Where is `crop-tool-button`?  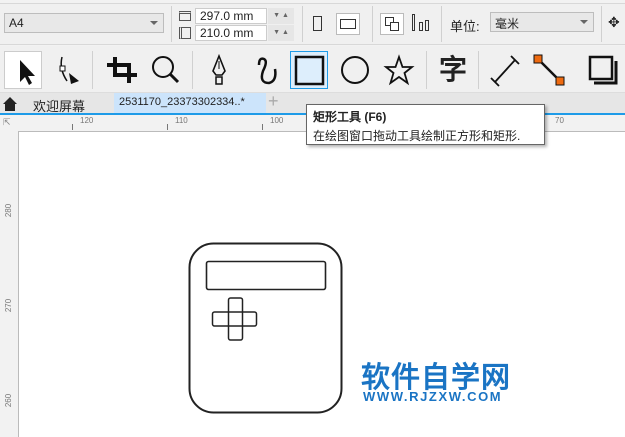
crop-tool-button is located at coordinates (122, 70).